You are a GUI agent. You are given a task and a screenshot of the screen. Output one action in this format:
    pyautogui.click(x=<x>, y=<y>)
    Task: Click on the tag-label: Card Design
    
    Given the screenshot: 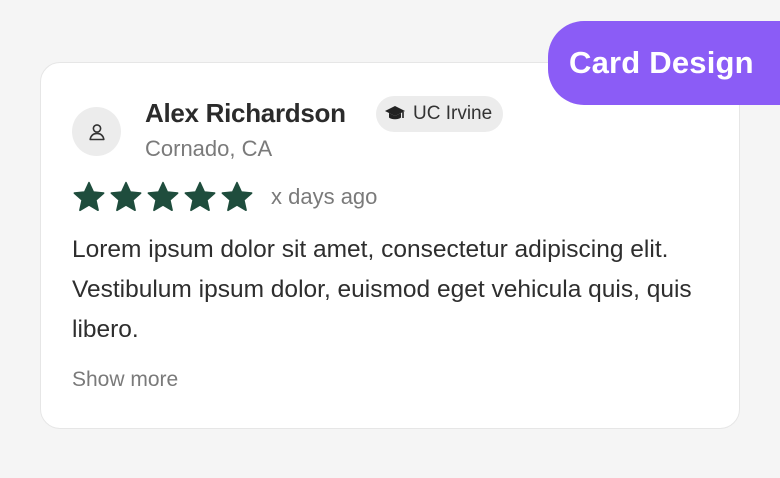 What is the action you would take?
    pyautogui.click(x=661, y=62)
    